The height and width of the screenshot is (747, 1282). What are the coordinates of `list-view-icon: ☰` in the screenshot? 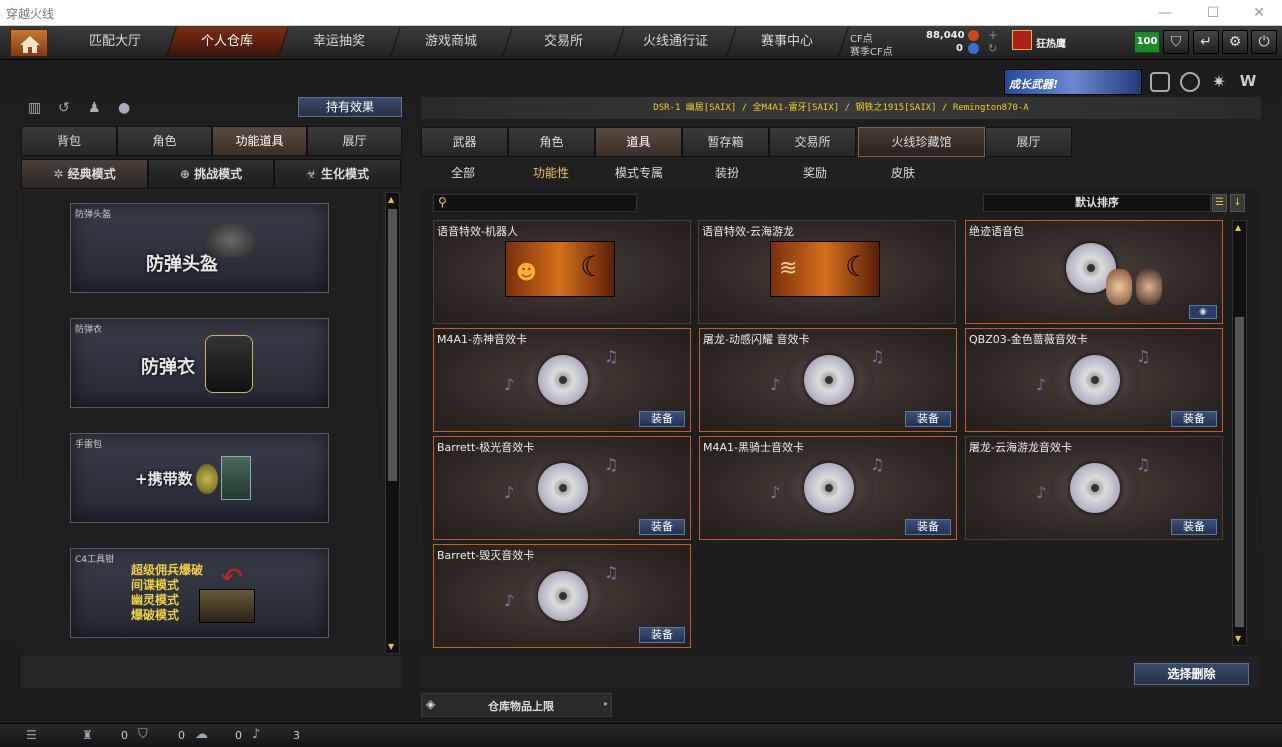 It's located at (1219, 203).